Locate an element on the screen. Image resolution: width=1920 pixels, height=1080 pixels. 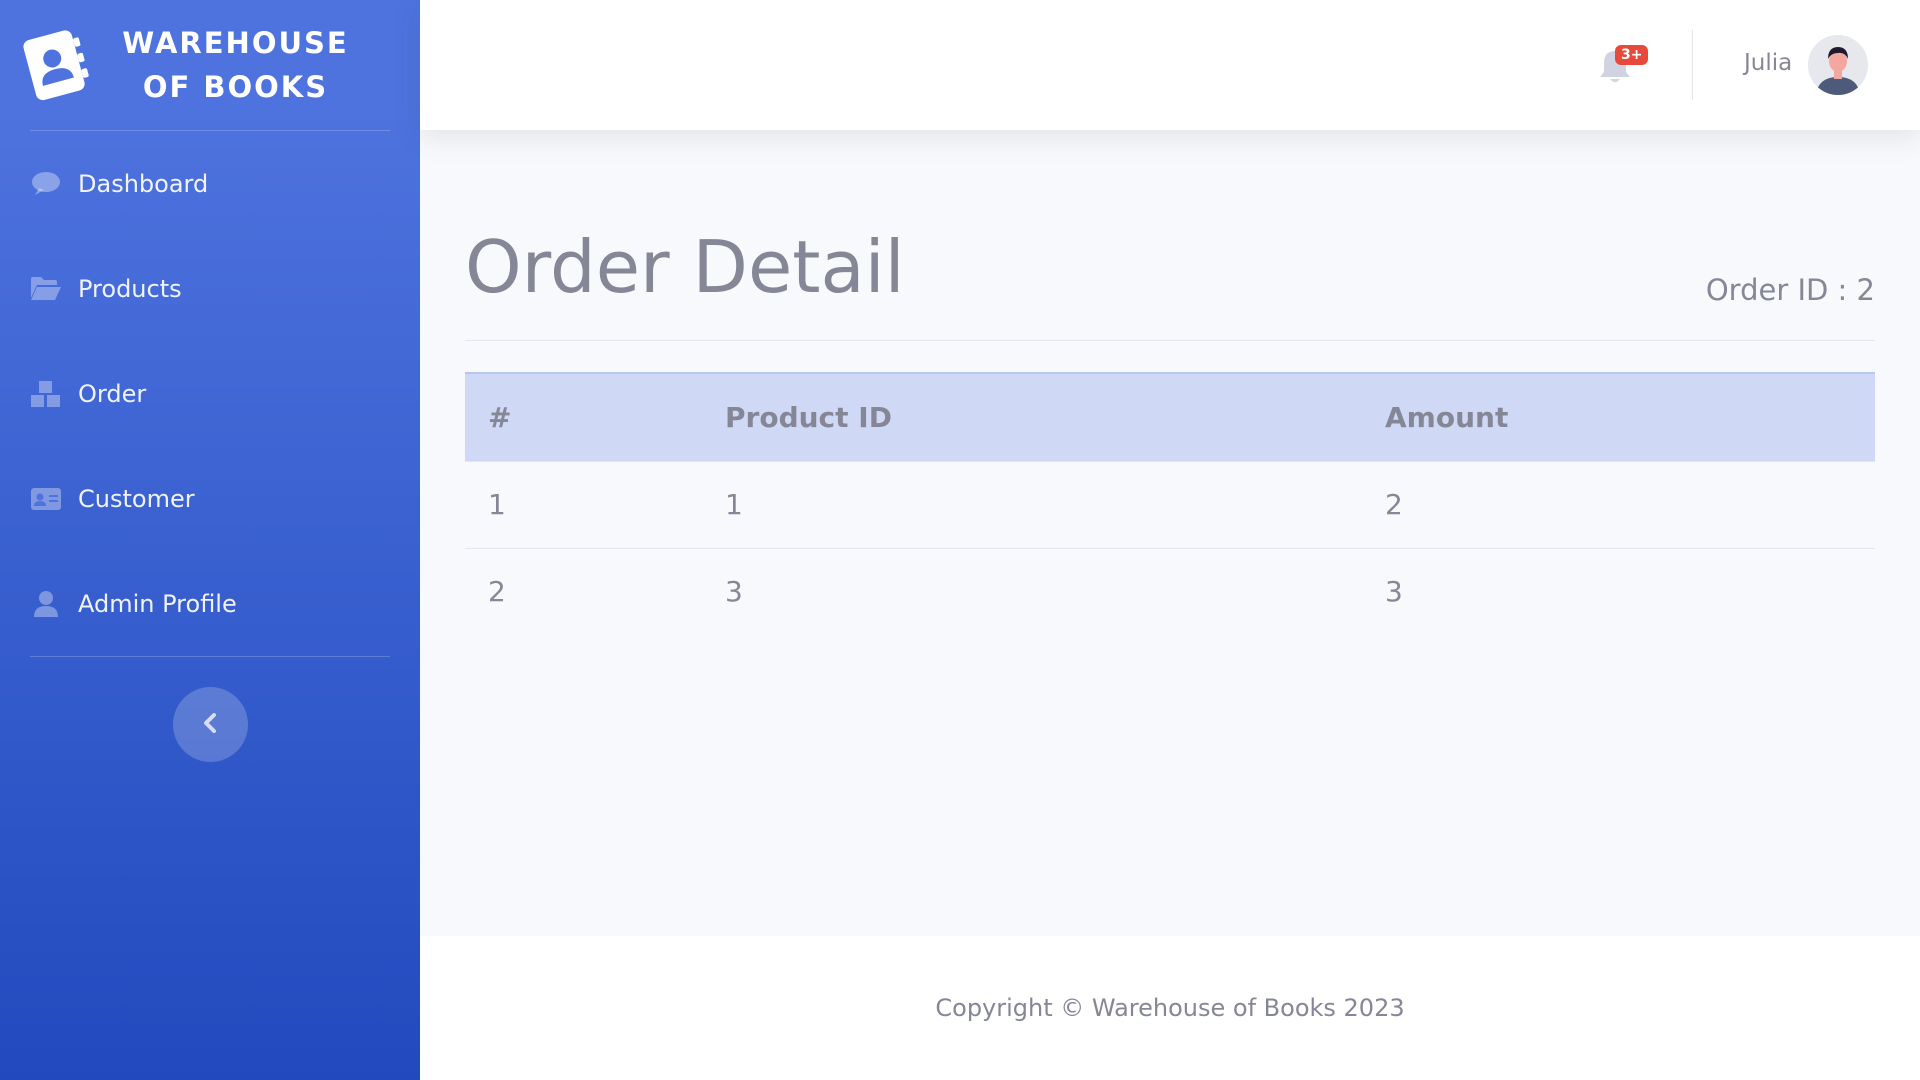
avatar is located at coordinates (1838, 65).